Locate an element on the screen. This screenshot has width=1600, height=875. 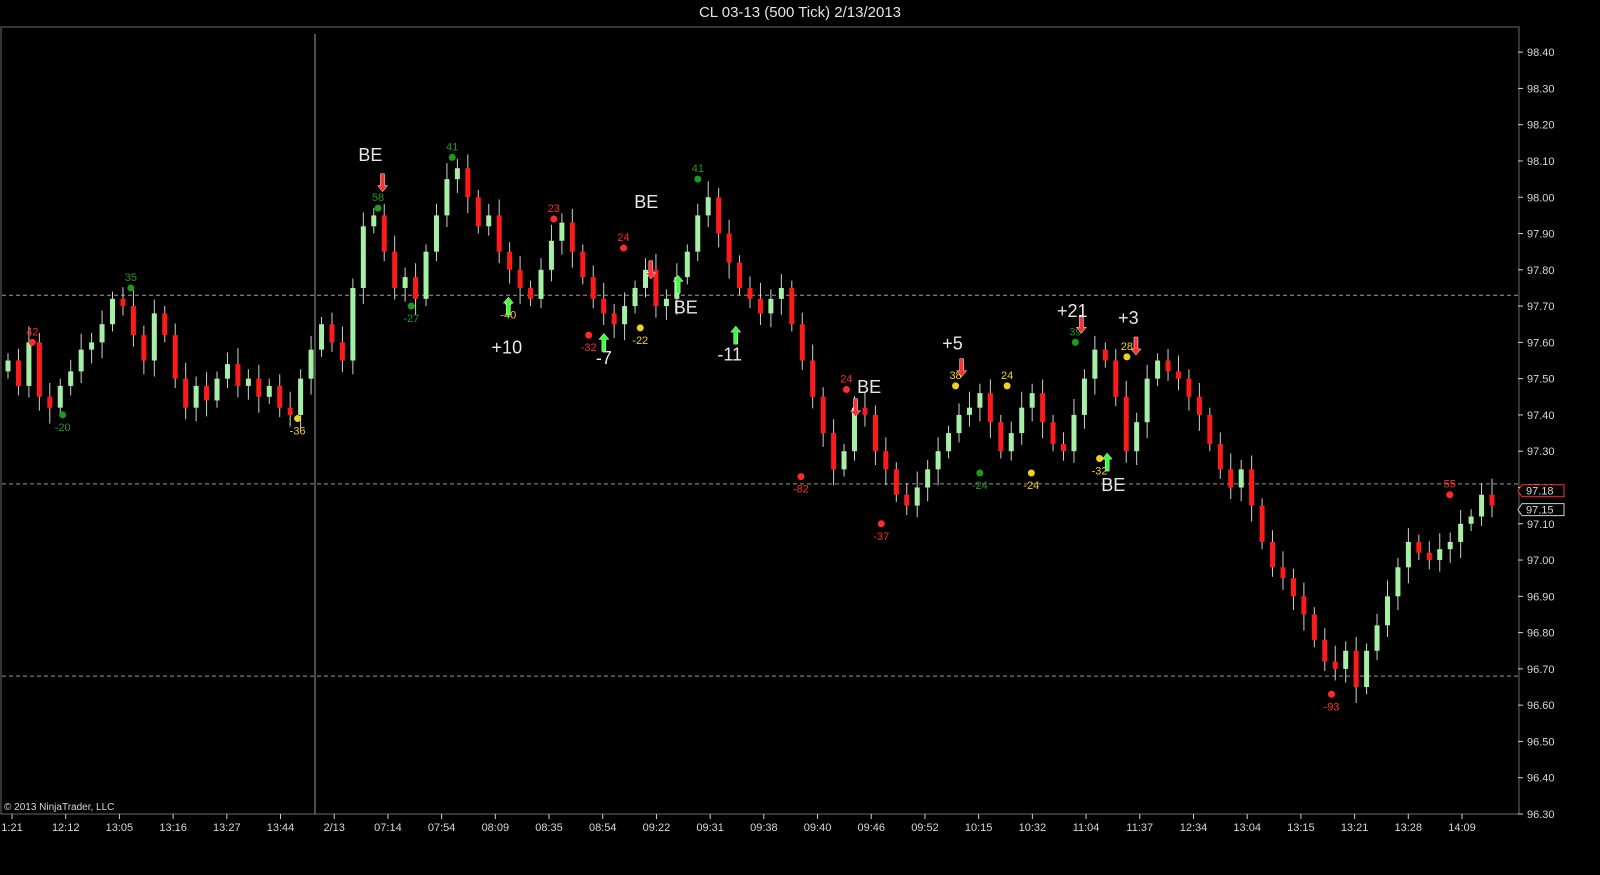
x-tick-label: 13:28 is located at coordinates (1409, 828).